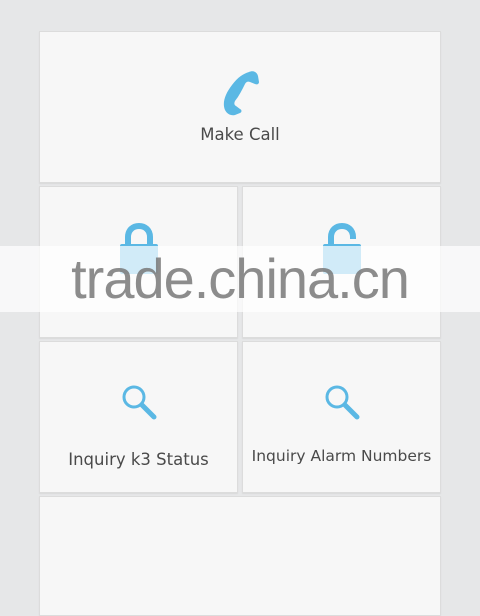 This screenshot has width=480, height=616. Describe the element at coordinates (240, 92) in the screenshot. I see `phone-icon` at that location.